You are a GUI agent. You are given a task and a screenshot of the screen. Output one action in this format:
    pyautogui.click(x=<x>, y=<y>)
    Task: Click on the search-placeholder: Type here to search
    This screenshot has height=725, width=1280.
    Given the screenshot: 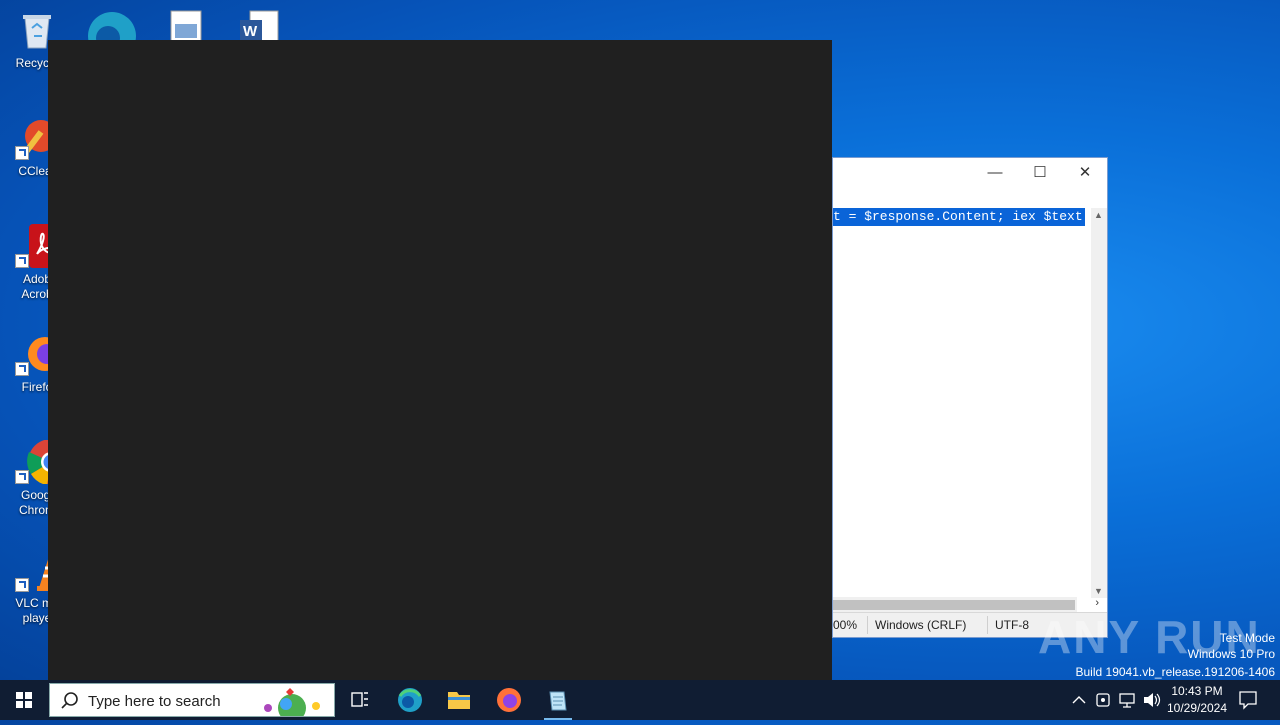 What is the action you would take?
    pyautogui.click(x=154, y=701)
    